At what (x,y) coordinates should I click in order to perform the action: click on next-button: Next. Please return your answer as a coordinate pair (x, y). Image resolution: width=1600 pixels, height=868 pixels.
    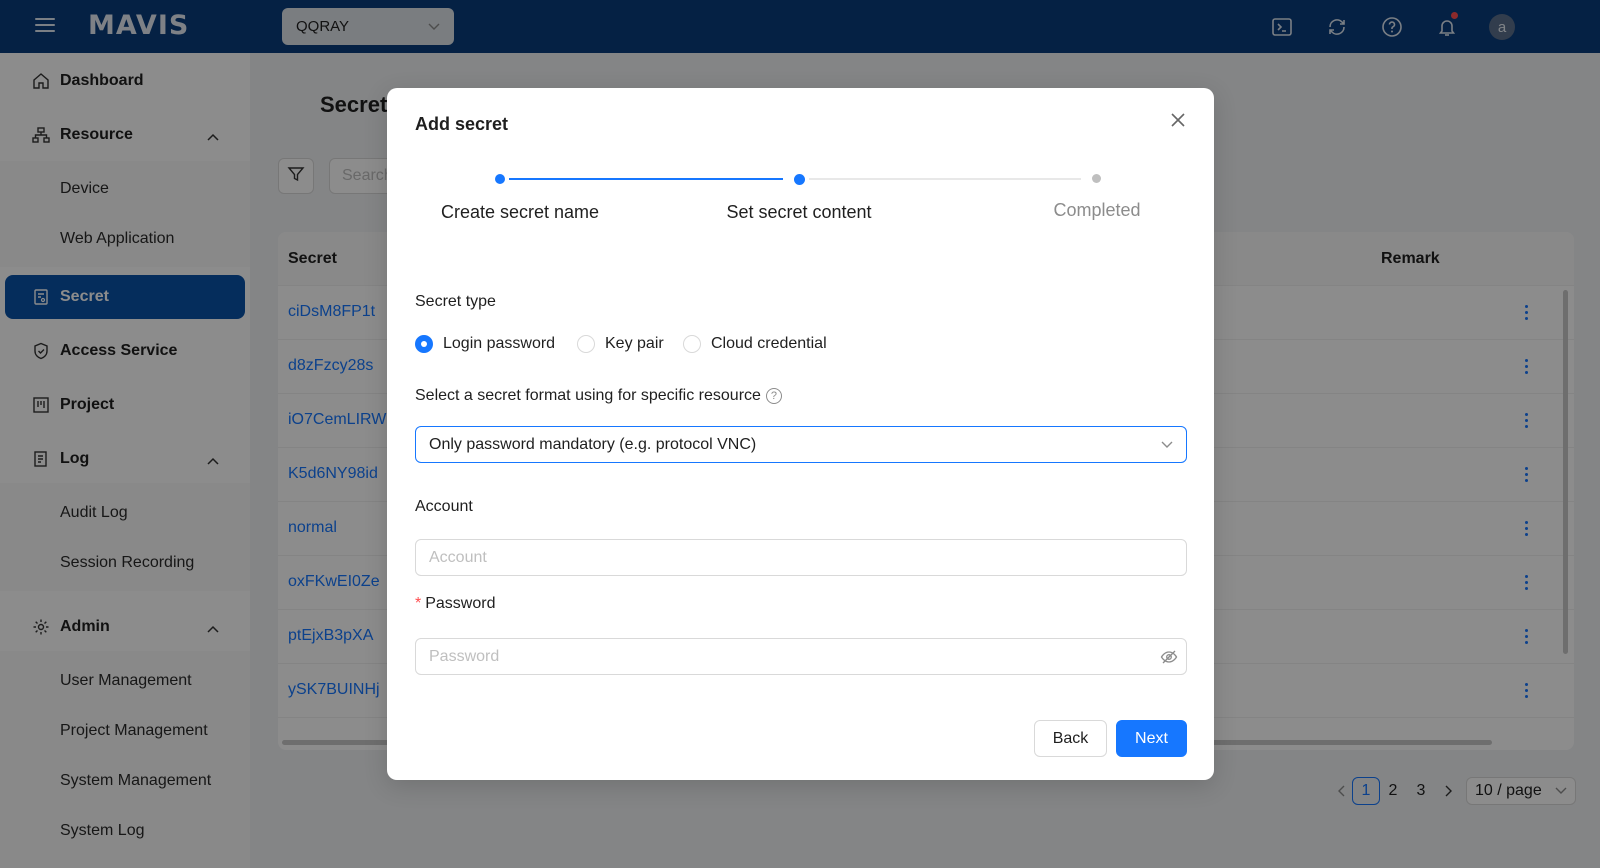
    Looking at the image, I should click on (1151, 738).